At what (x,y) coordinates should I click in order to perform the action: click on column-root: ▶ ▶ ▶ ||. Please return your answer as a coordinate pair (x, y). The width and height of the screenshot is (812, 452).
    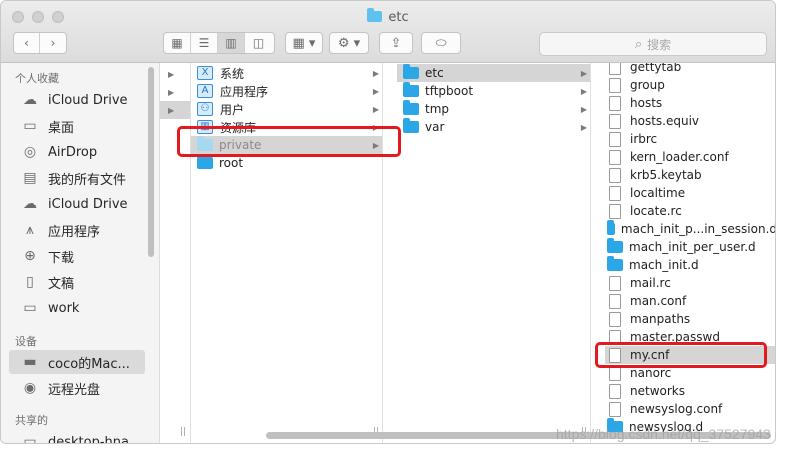
    Looking at the image, I should click on (175, 253).